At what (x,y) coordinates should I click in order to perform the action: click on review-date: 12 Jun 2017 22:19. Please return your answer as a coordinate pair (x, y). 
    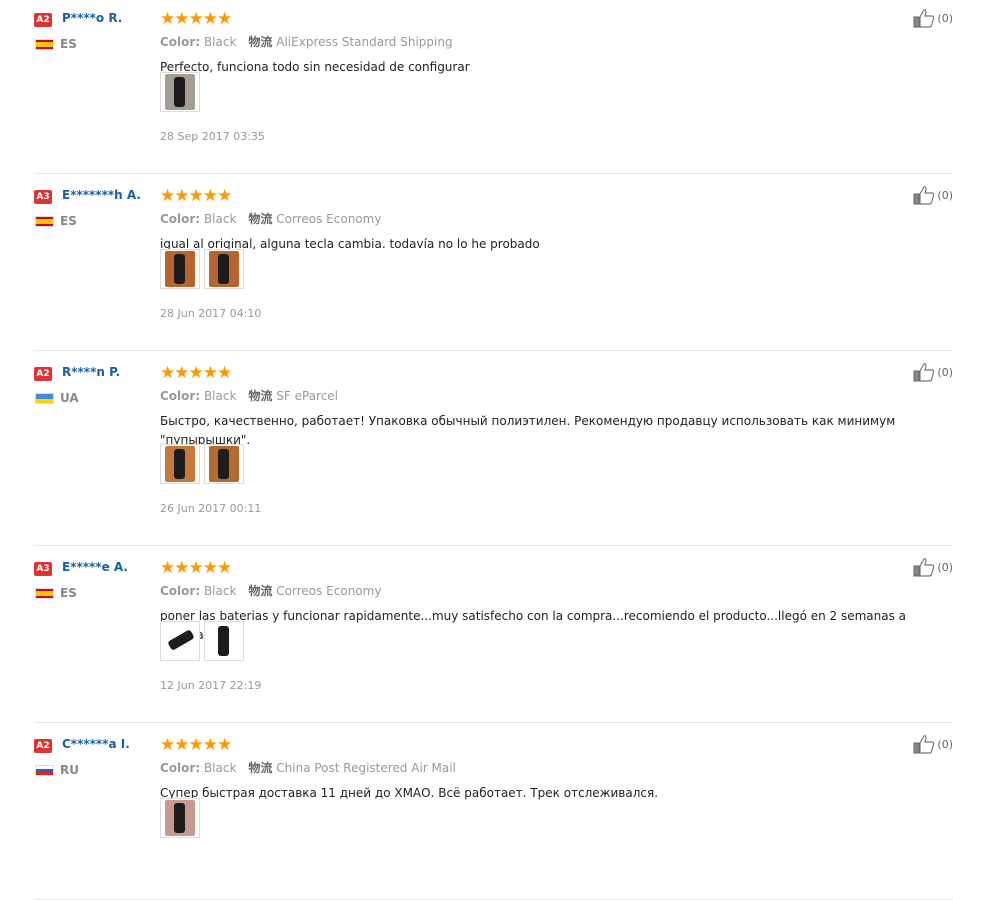
    Looking at the image, I should click on (211, 685).